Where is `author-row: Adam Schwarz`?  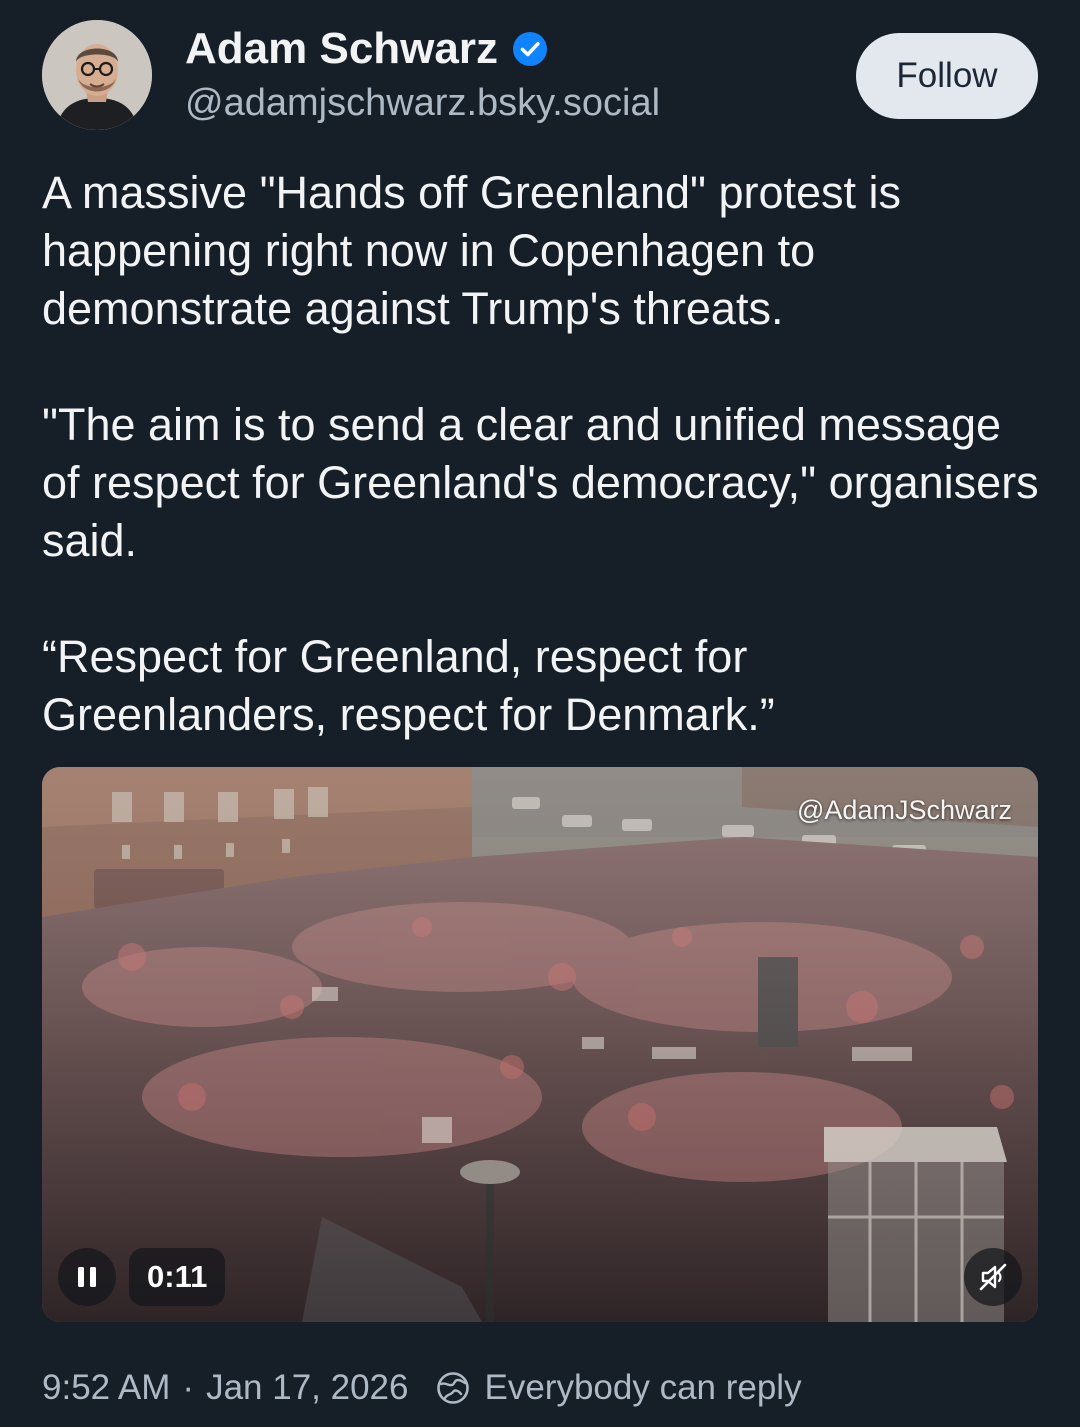 author-row: Adam Schwarz is located at coordinates (366, 49).